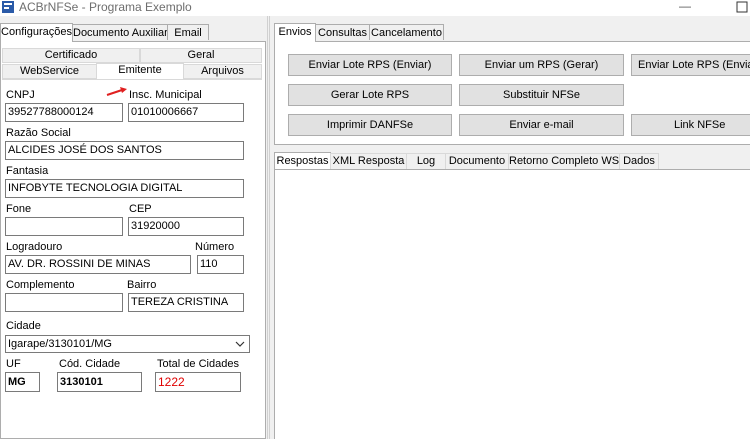  I want to click on splitter, so click(268, 227).